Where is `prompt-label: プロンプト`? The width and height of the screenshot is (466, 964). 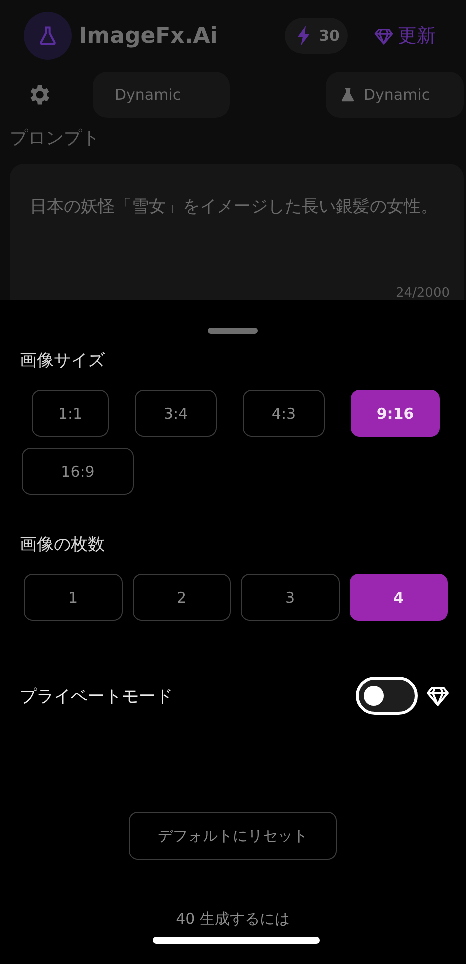
prompt-label: プロンプト is located at coordinates (55, 138).